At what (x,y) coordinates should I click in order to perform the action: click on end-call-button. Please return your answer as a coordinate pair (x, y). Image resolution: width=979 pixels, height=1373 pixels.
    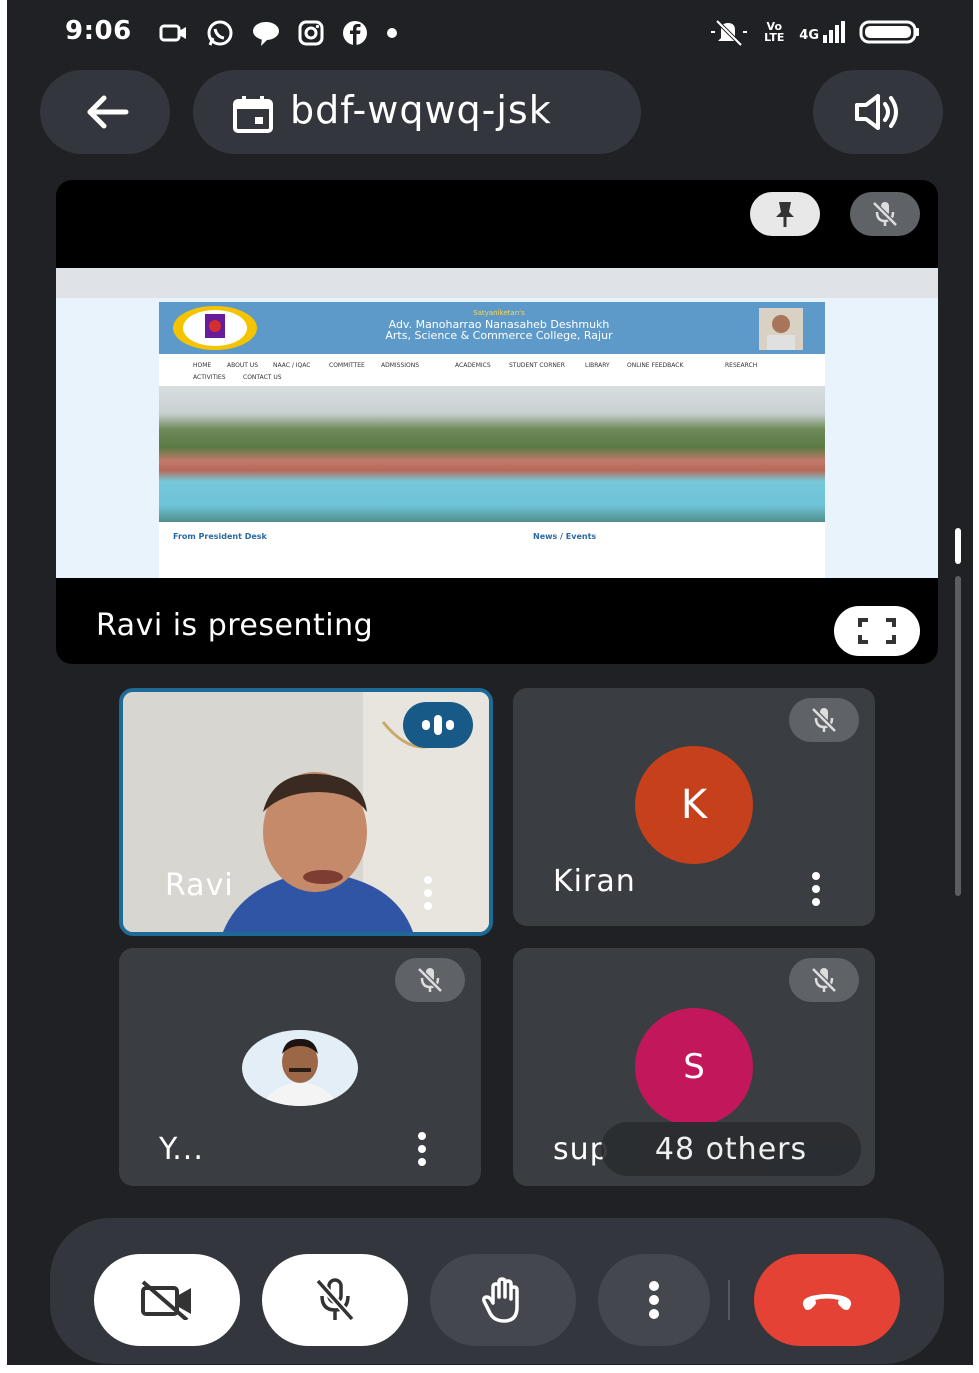
    Looking at the image, I should click on (827, 1300).